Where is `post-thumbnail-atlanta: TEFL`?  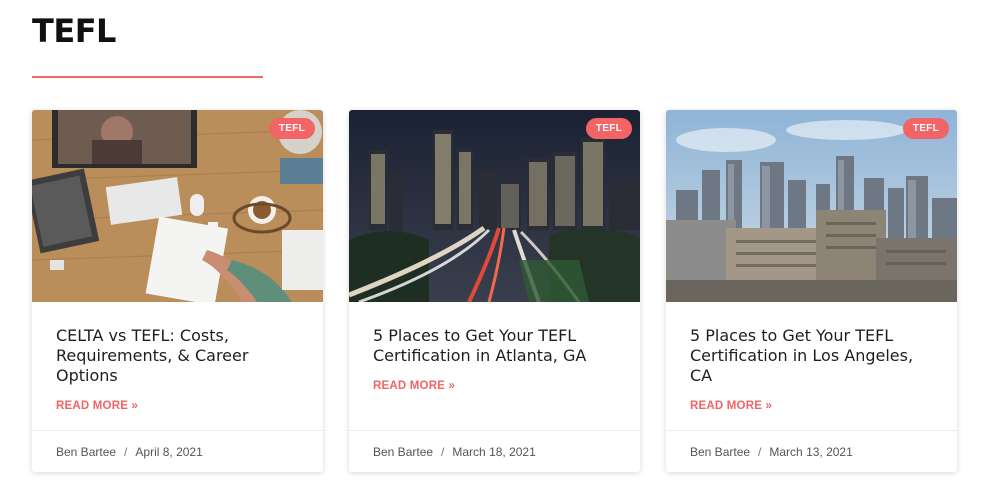
post-thumbnail-atlanta: TEFL is located at coordinates (494, 206).